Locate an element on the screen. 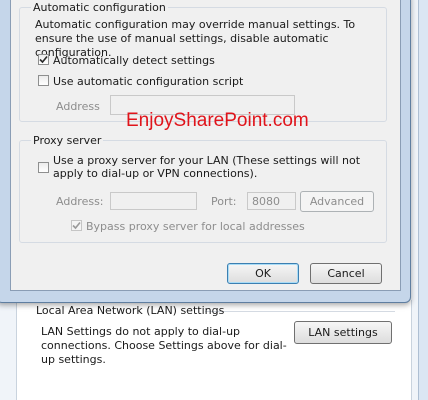 The width and height of the screenshot is (428, 400). use-script-label: Use automatic configuration script is located at coordinates (148, 81).